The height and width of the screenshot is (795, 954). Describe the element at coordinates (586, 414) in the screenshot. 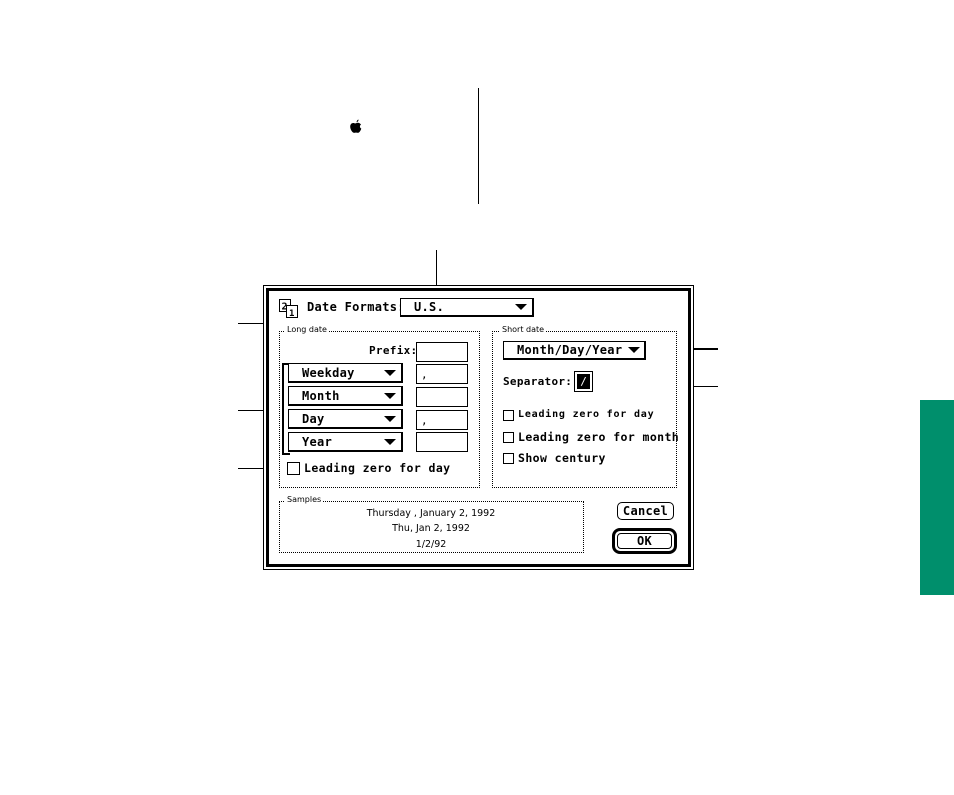

I see `short-leading-zero-day-label: Leading zero for day` at that location.